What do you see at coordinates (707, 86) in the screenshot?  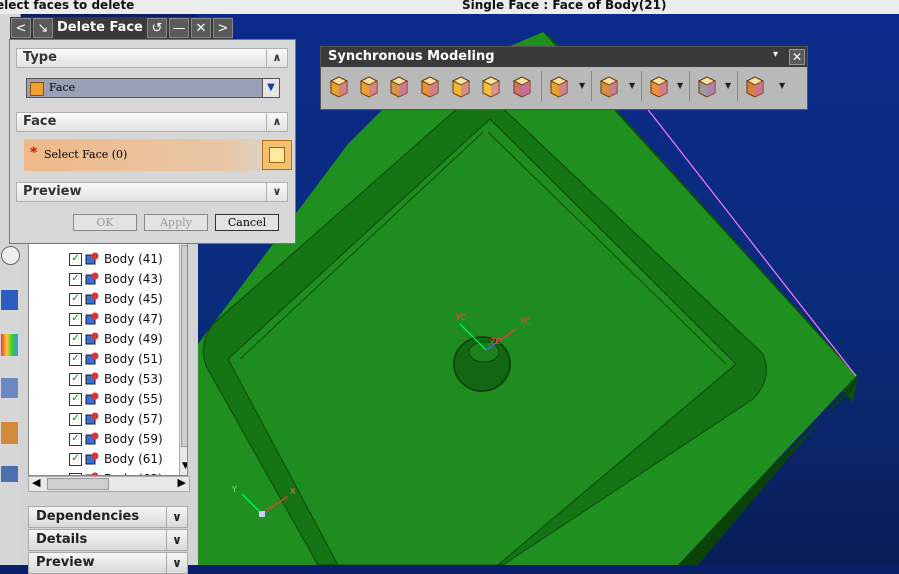 I see `shell-body-icon` at bounding box center [707, 86].